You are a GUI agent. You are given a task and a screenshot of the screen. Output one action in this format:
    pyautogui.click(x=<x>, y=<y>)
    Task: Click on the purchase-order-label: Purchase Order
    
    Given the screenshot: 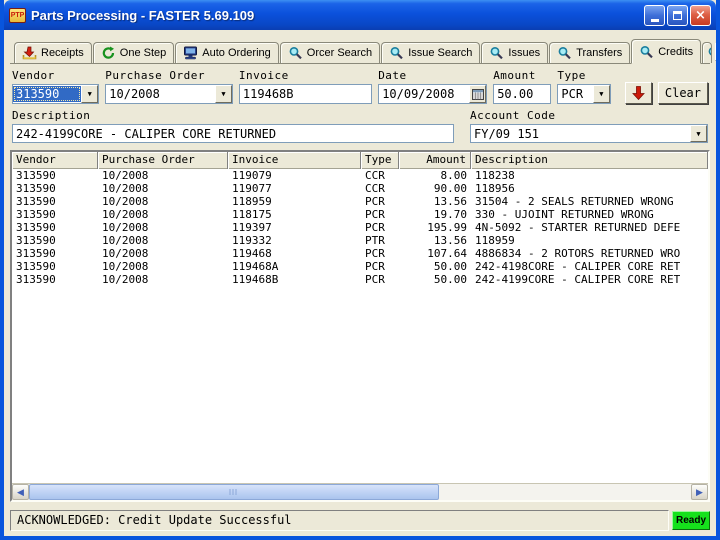 What is the action you would take?
    pyautogui.click(x=155, y=75)
    